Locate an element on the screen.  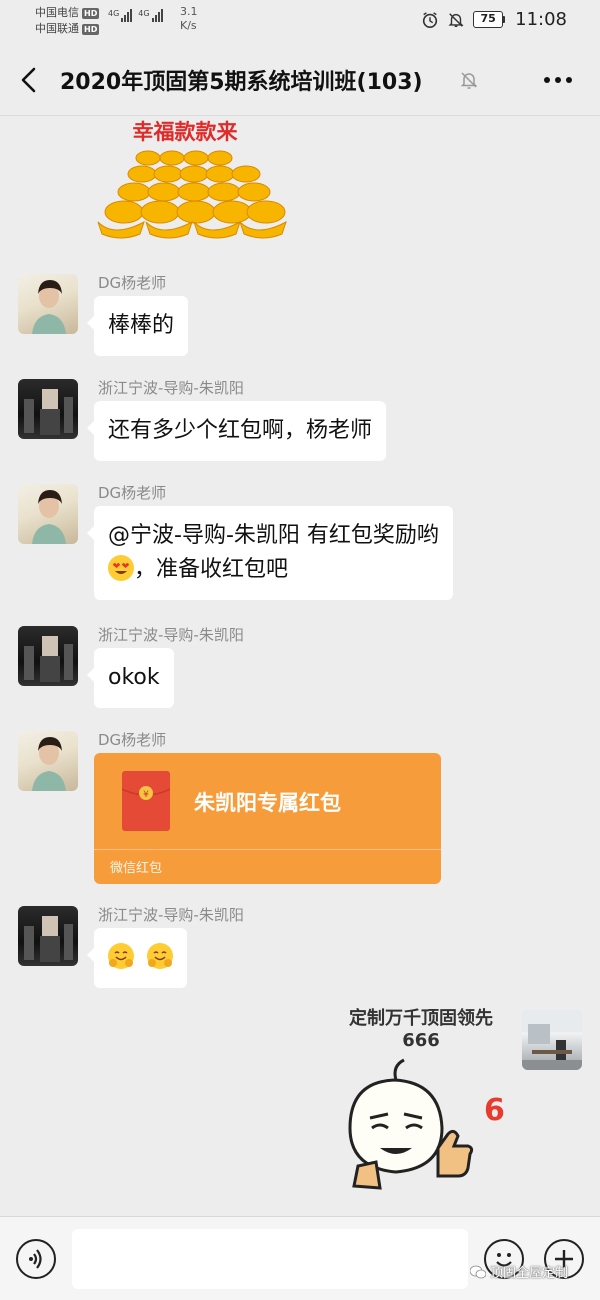
message-text: ，准备收红包吧 is located at coordinates (211, 569).